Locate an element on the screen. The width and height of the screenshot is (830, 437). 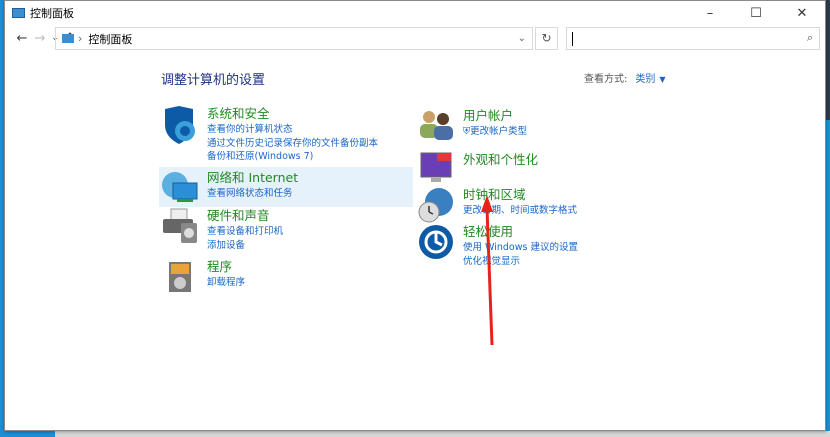
annotation-arrow is located at coordinates (487, 270).